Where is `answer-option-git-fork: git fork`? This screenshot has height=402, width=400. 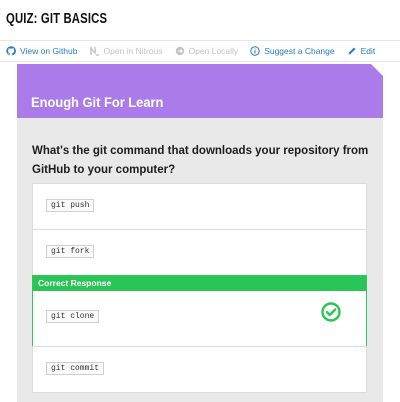
answer-option-git-fork: git fork is located at coordinates (199, 252).